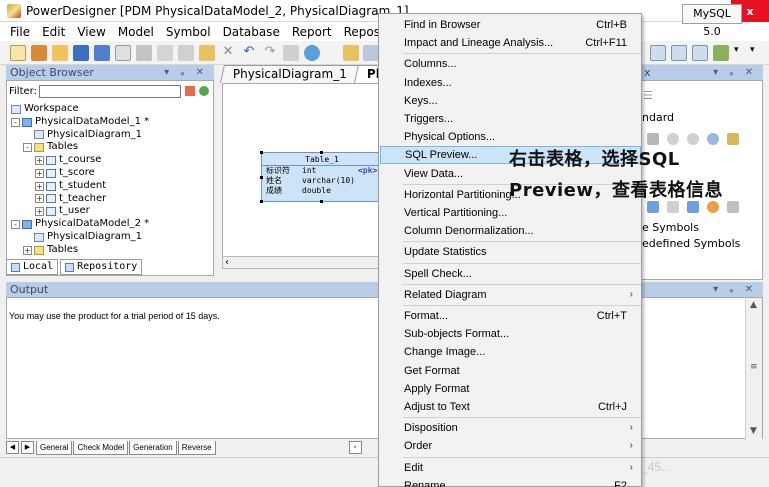 The width and height of the screenshot is (769, 487). What do you see at coordinates (653, 139) in the screenshot?
I see `pointer-tool-icon` at bounding box center [653, 139].